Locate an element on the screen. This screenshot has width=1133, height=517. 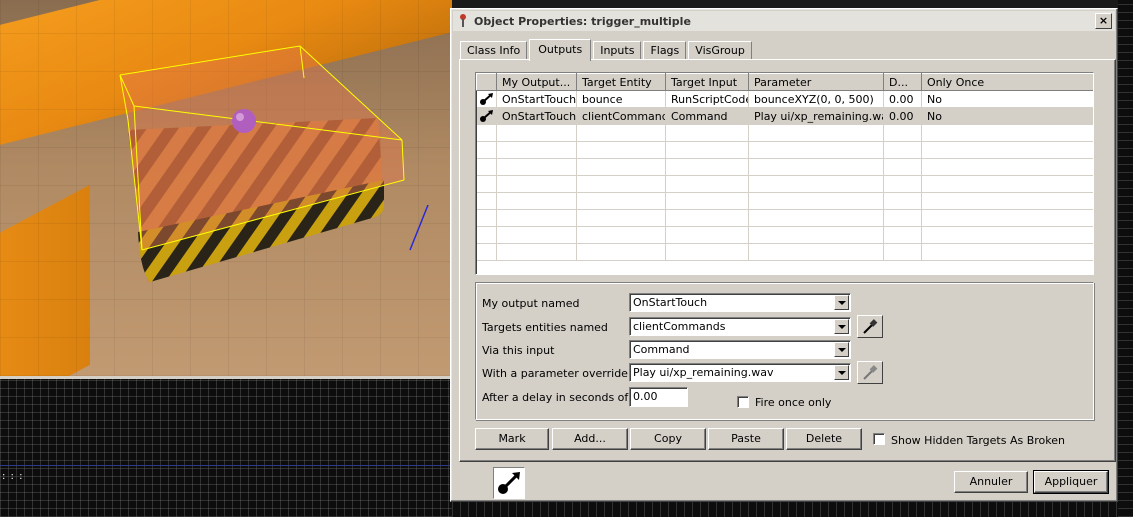
paste-button: Paste is located at coordinates (746, 439).